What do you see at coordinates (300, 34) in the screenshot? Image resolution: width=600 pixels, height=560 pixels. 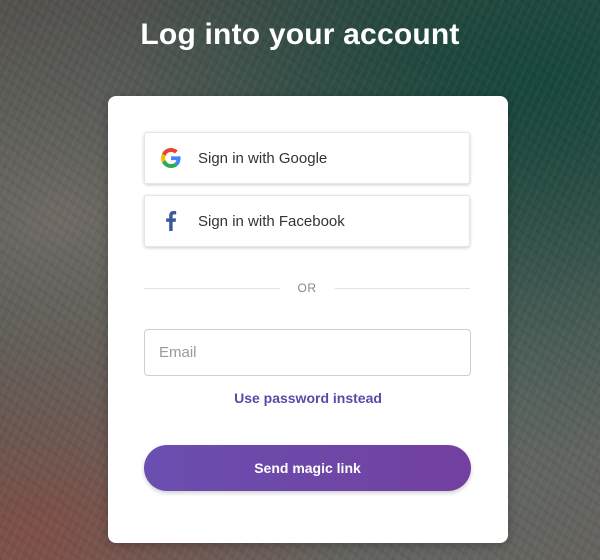 I see `page-title: Log into your account` at bounding box center [300, 34].